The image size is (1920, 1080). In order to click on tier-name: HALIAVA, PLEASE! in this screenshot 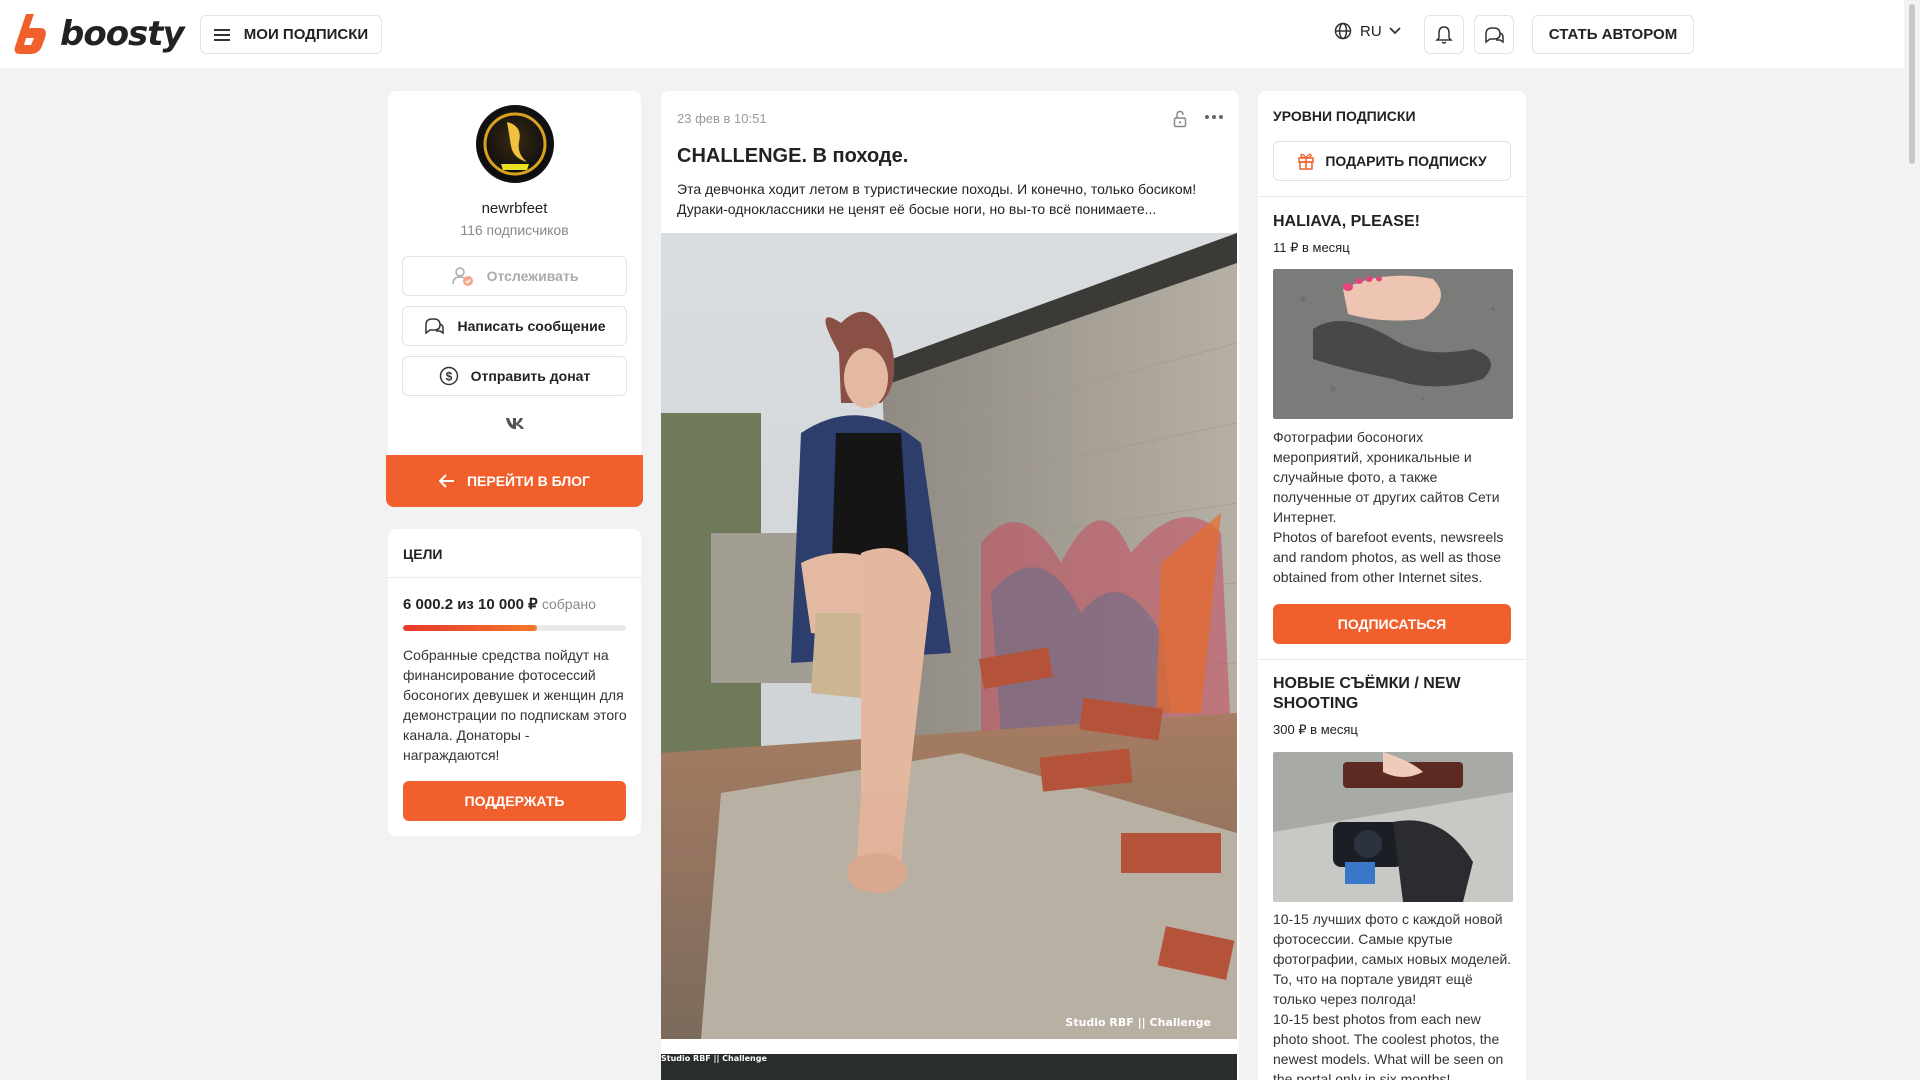, I will do `click(1346, 221)`.